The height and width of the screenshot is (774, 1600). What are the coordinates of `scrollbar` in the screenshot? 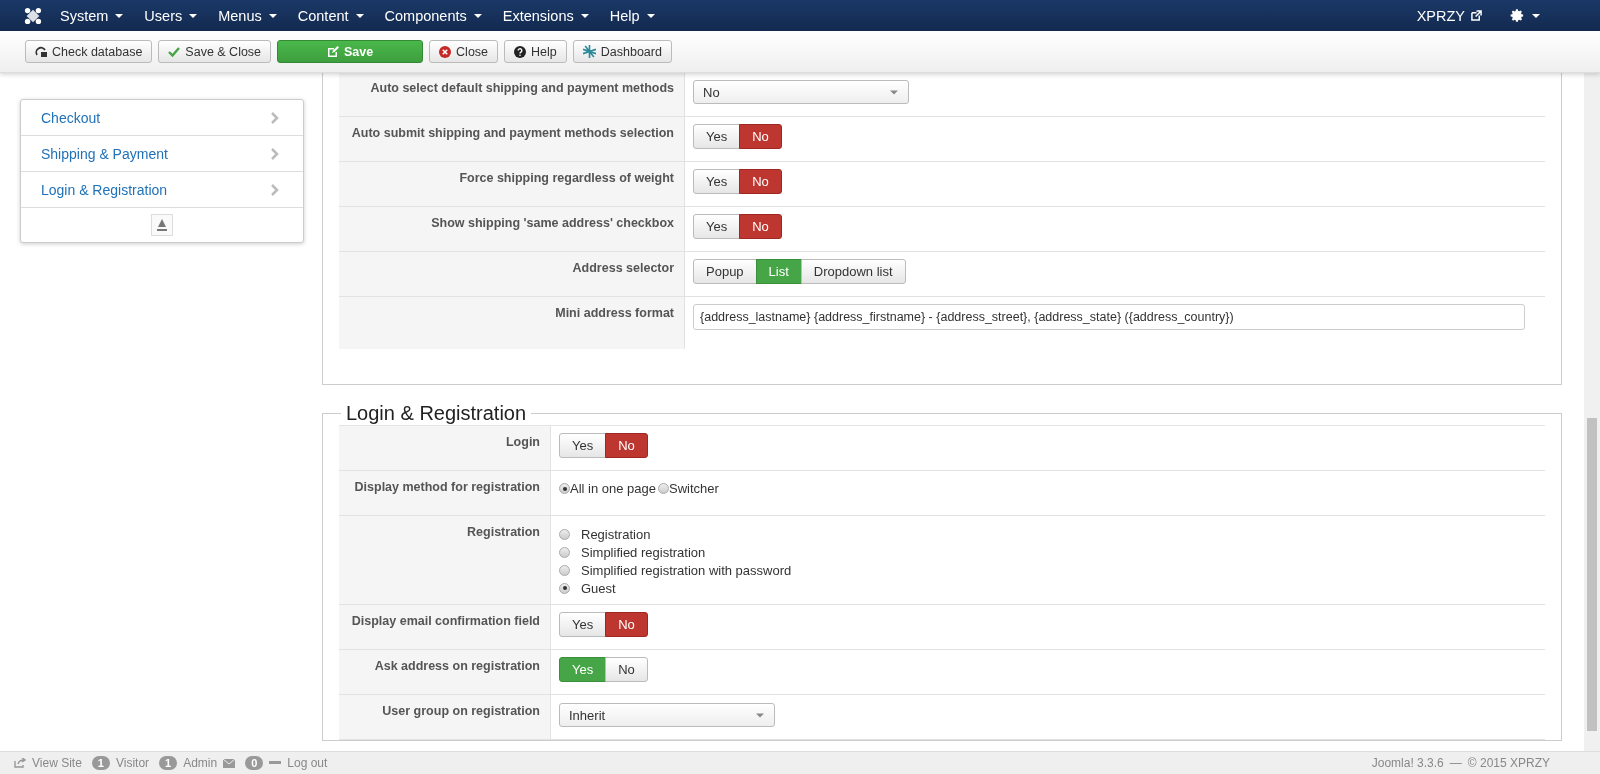 It's located at (1592, 412).